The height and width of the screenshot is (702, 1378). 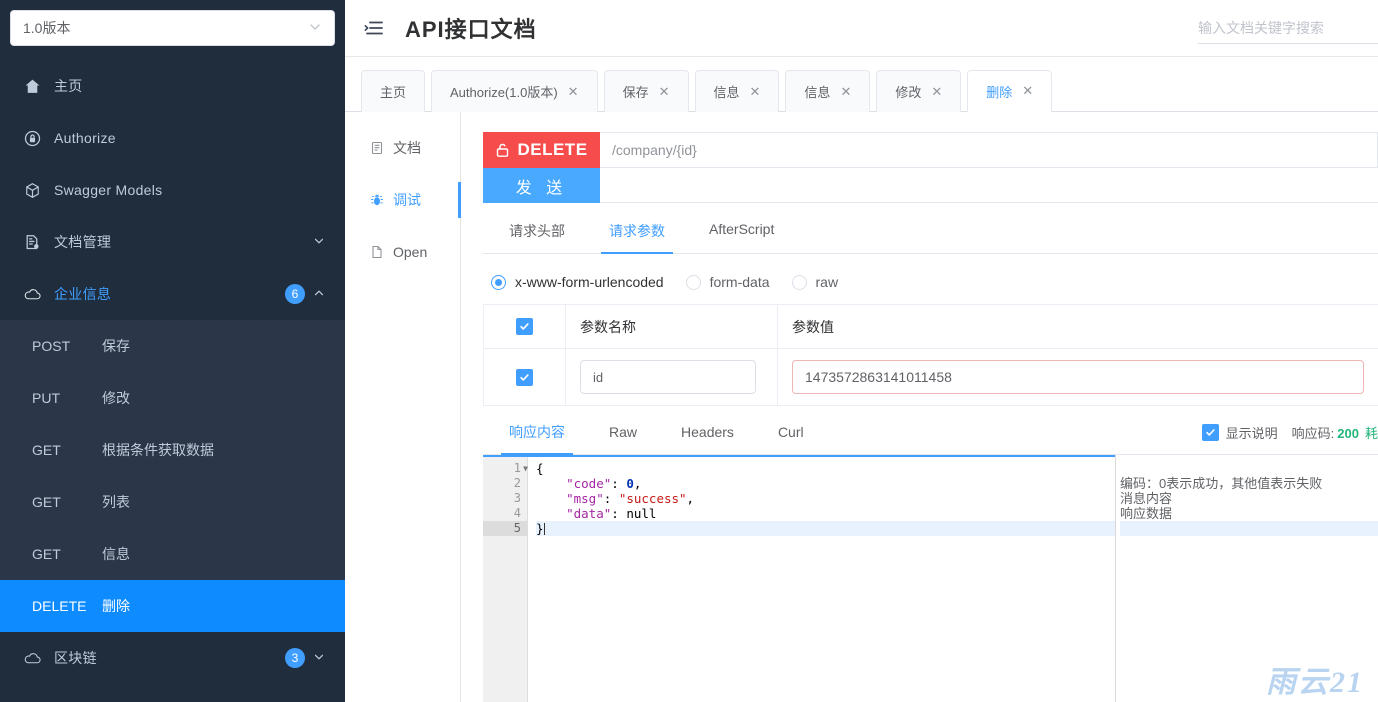 I want to click on editor-gutter: 1 ▼ 2 3 4 5, so click(x=505, y=578).